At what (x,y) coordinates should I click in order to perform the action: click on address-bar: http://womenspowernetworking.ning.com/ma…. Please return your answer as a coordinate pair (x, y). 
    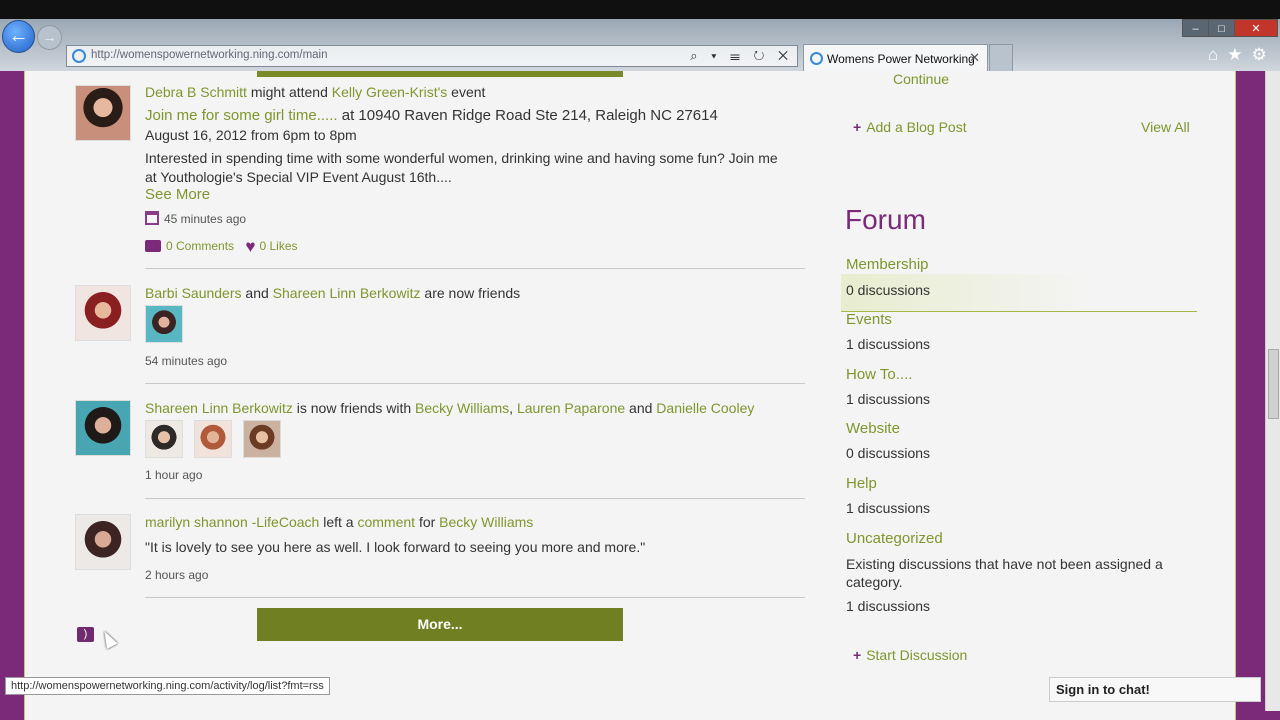
    Looking at the image, I should click on (432, 56).